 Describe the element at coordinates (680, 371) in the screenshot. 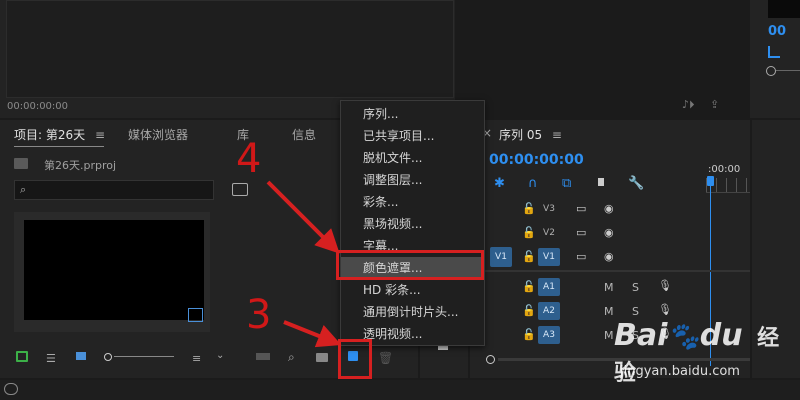

I see `baidu-watermark-url: jingyan.baidu.com` at that location.